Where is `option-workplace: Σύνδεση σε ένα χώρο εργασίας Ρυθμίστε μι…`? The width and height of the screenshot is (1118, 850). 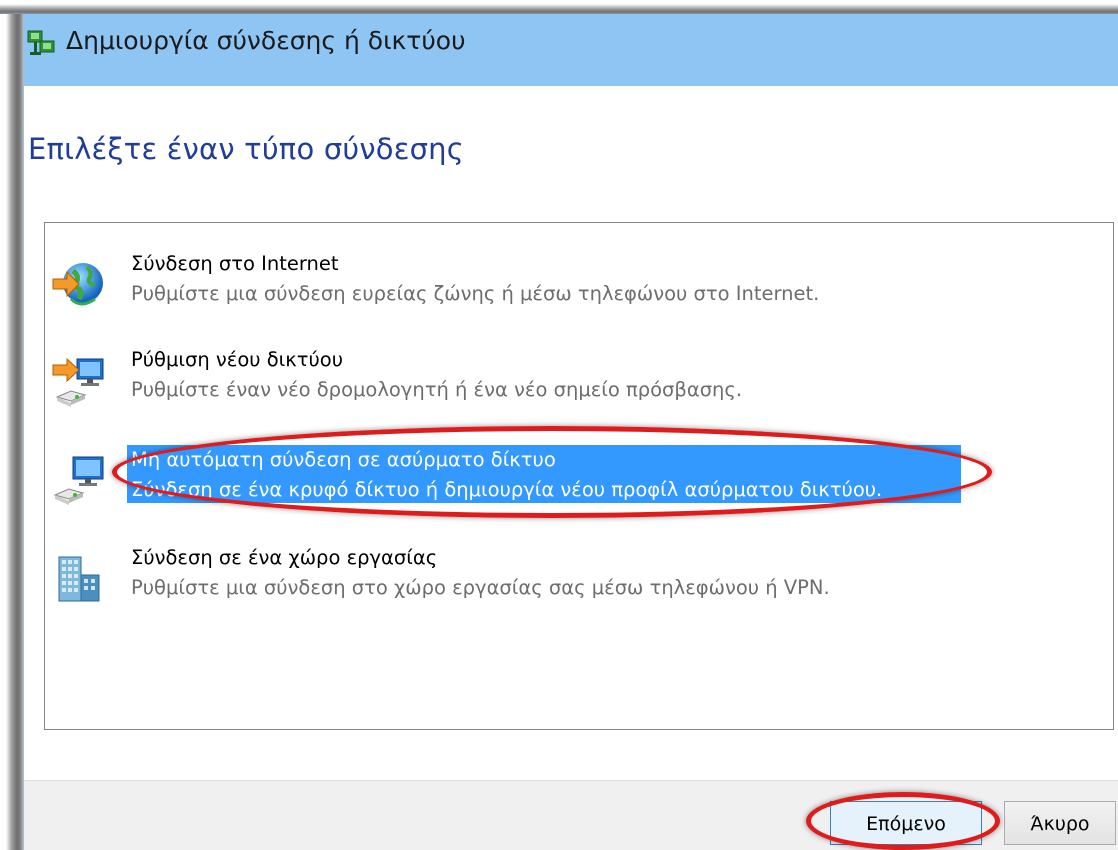 option-workplace: Σύνδεση σε ένα χώρο εργασίας Ρυθμίστε μι… is located at coordinates (565, 585).